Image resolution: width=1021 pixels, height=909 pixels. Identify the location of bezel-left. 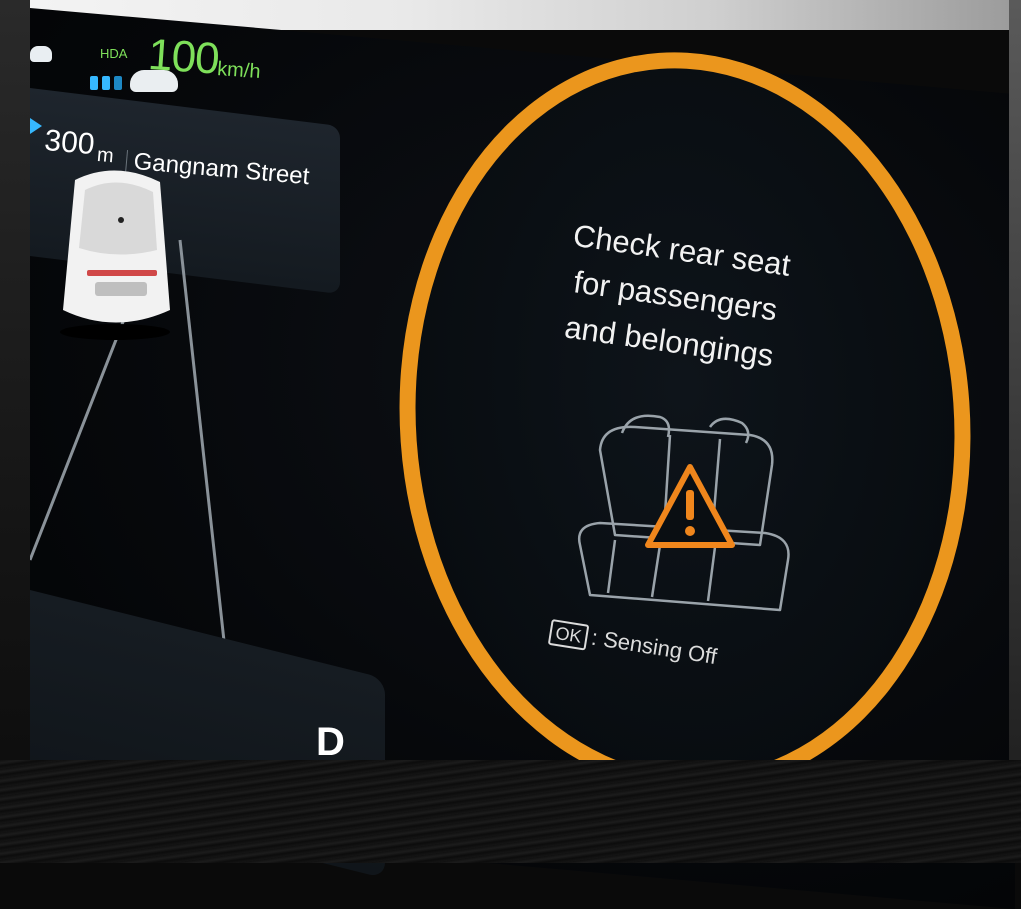
(15, 431).